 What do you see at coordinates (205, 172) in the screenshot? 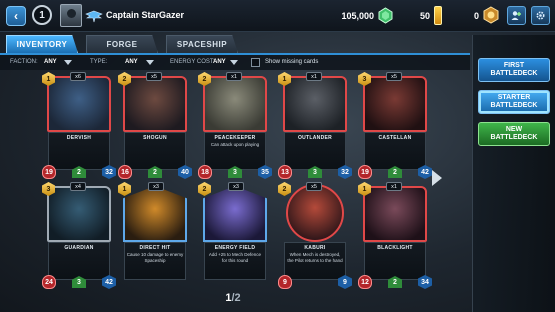
I see `attack-stat: 18` at bounding box center [205, 172].